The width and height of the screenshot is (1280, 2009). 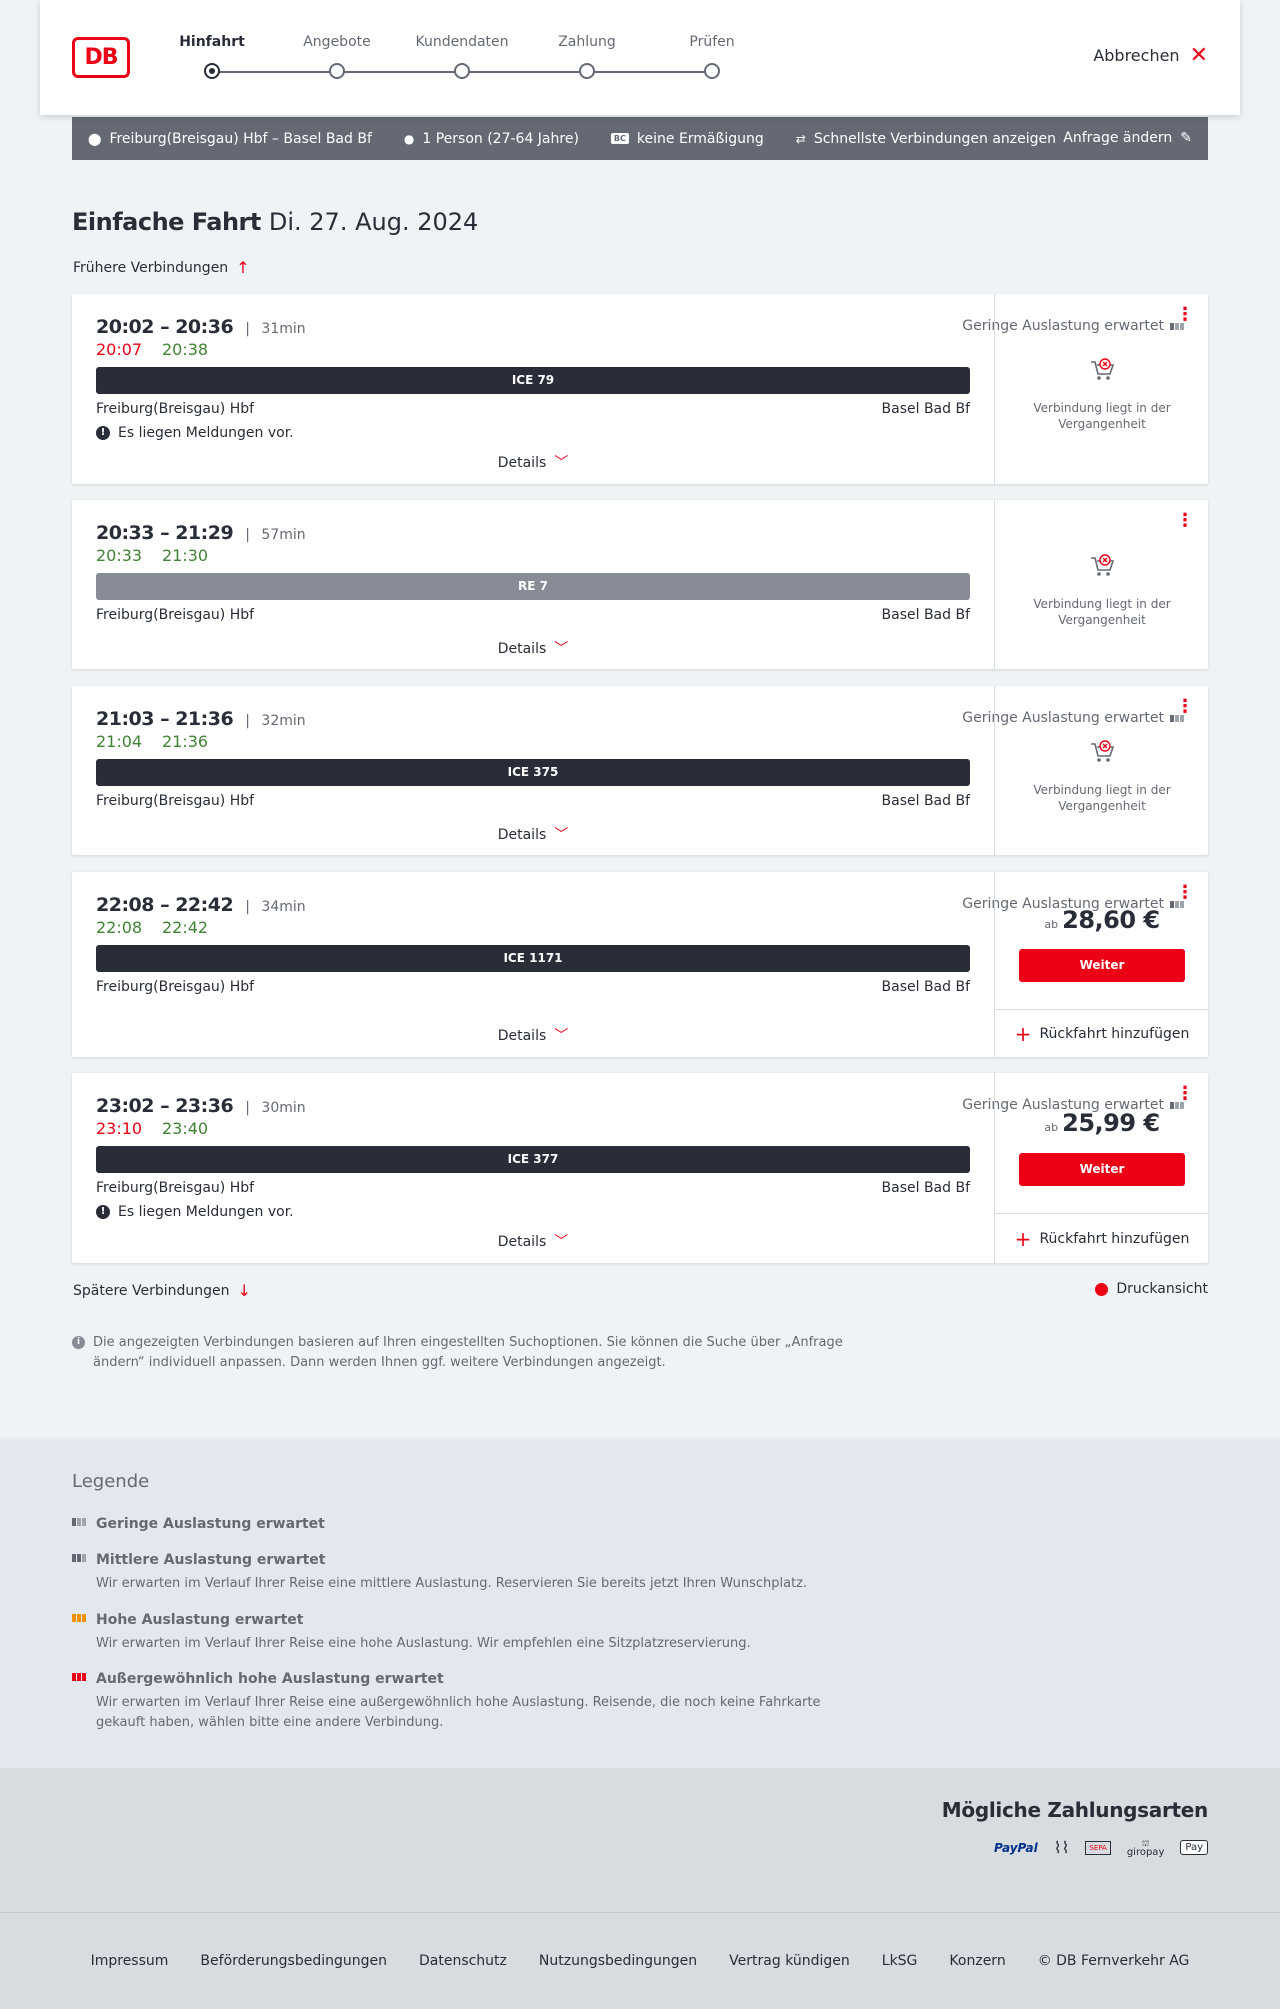 What do you see at coordinates (78, 1342) in the screenshot?
I see `info-icon: i` at bounding box center [78, 1342].